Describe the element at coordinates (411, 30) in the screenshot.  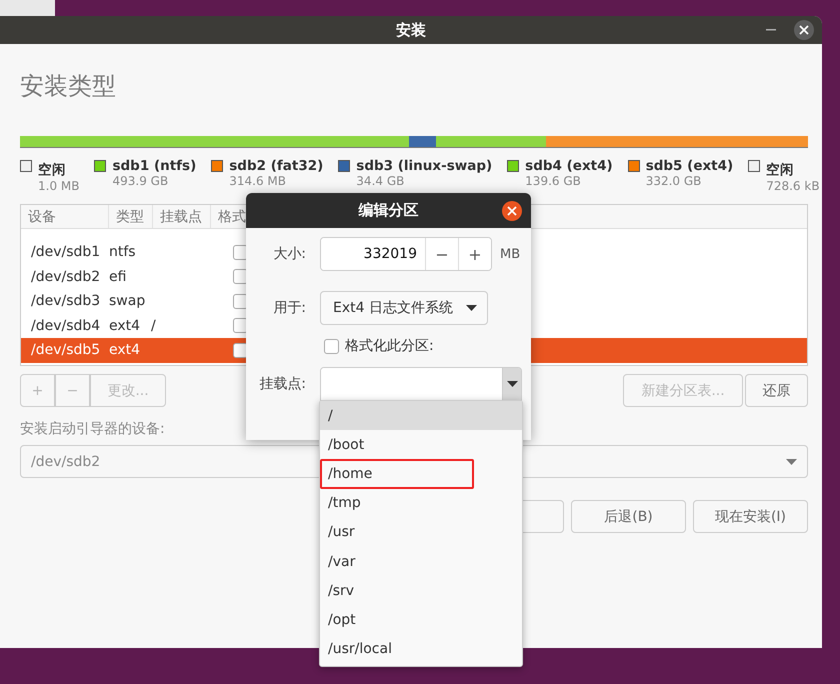
I see `window-title: 安装` at that location.